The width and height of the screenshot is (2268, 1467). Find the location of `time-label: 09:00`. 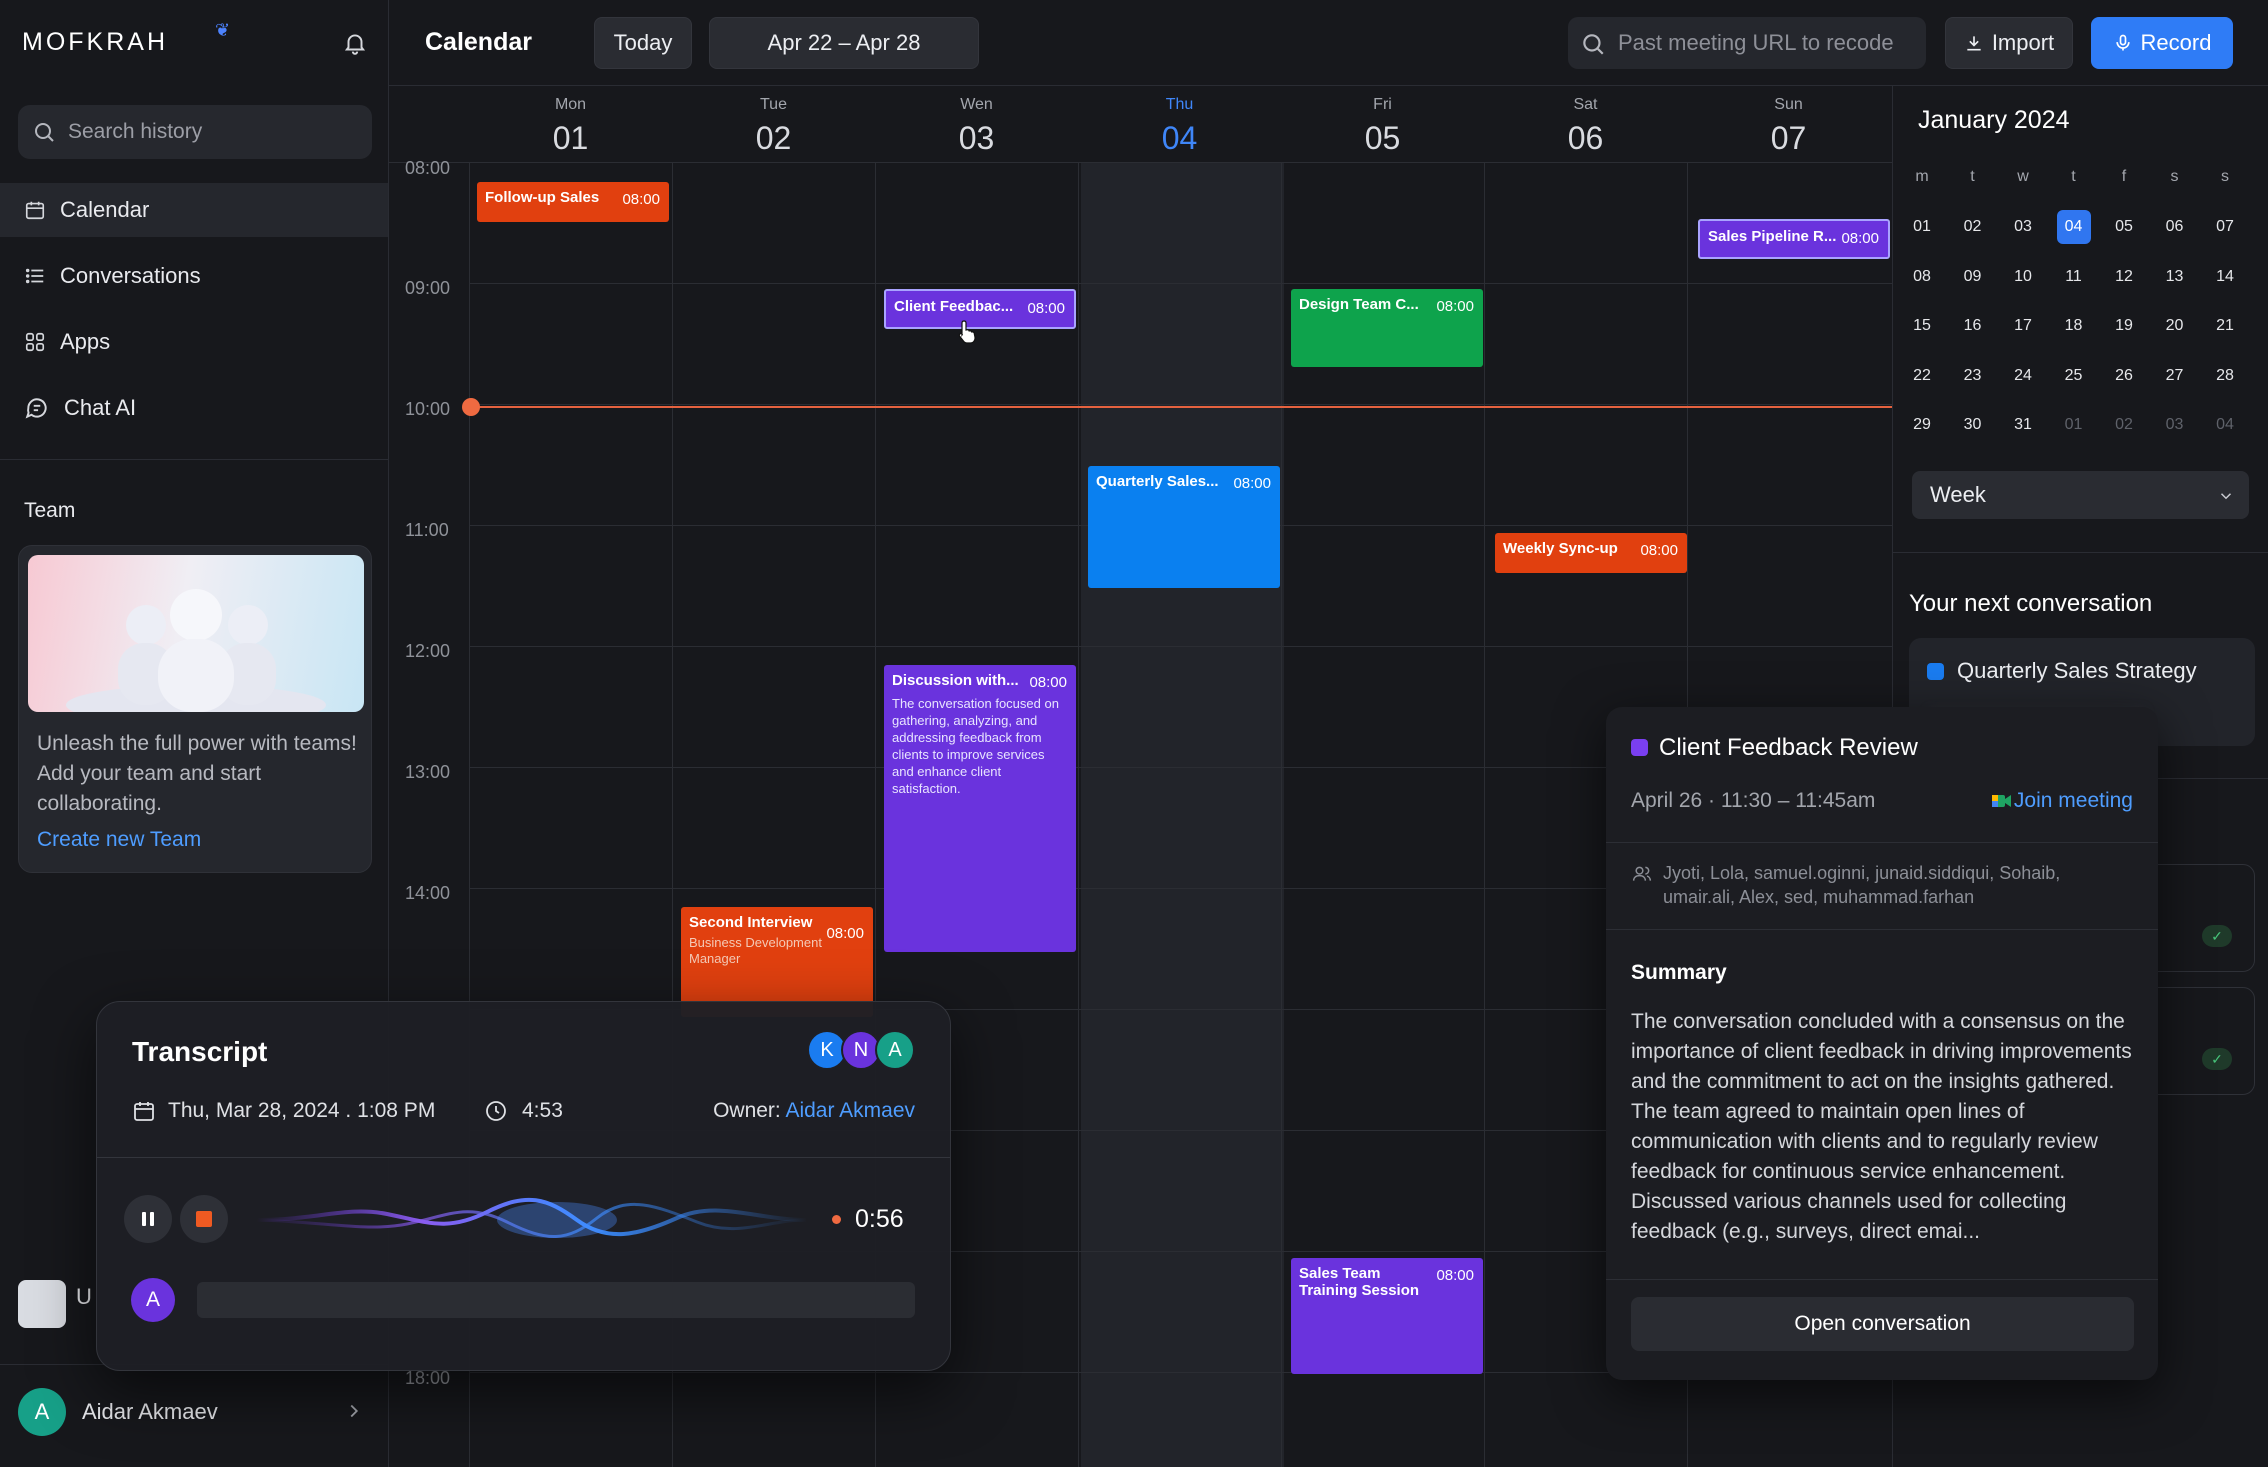

time-label: 09:00 is located at coordinates (428, 288).